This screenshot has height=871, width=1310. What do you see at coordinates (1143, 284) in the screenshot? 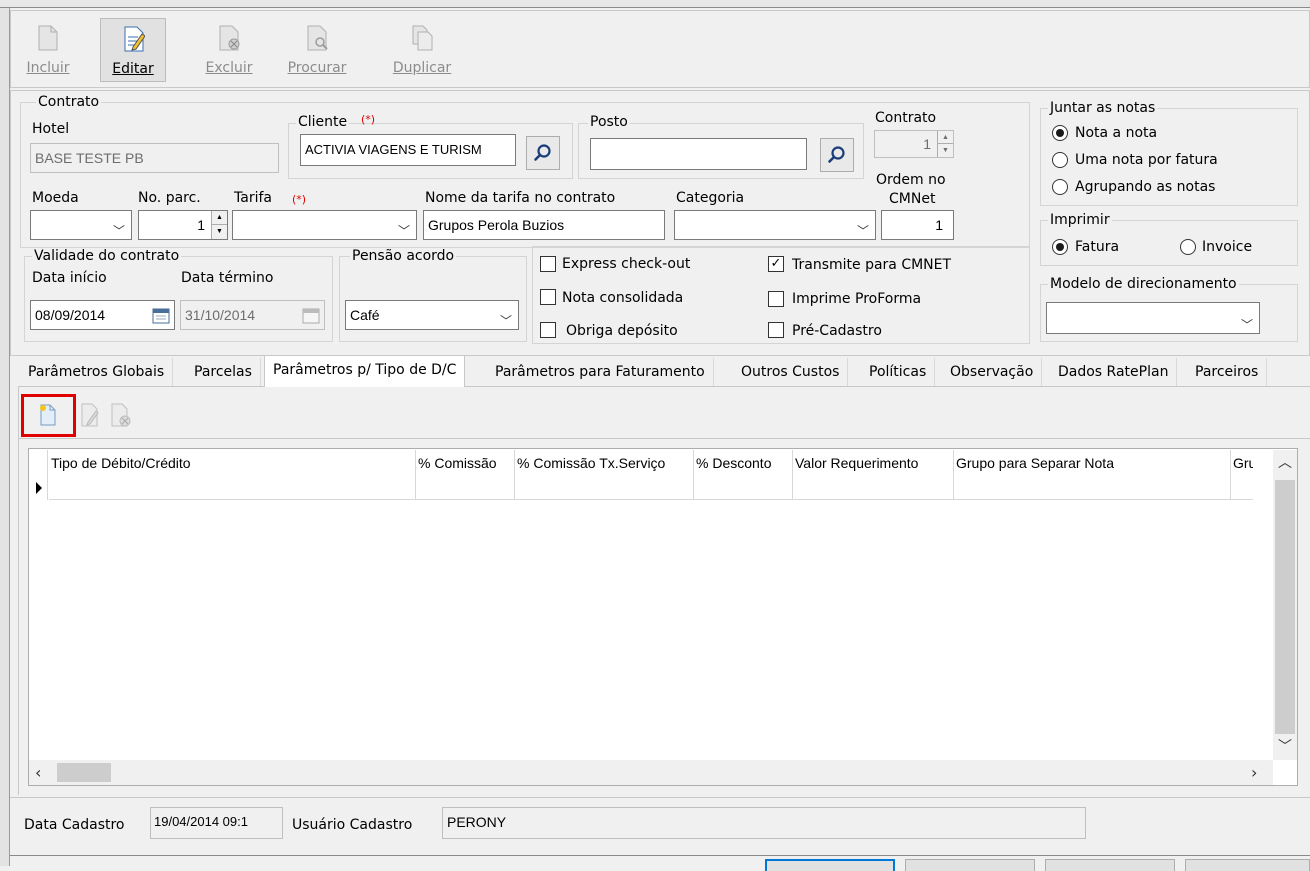
I see `modelo-group-title: Modelo de direcionamento` at bounding box center [1143, 284].